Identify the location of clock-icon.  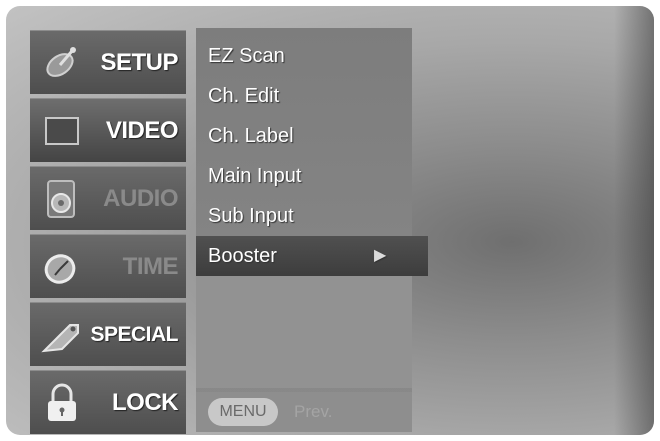
(62, 267).